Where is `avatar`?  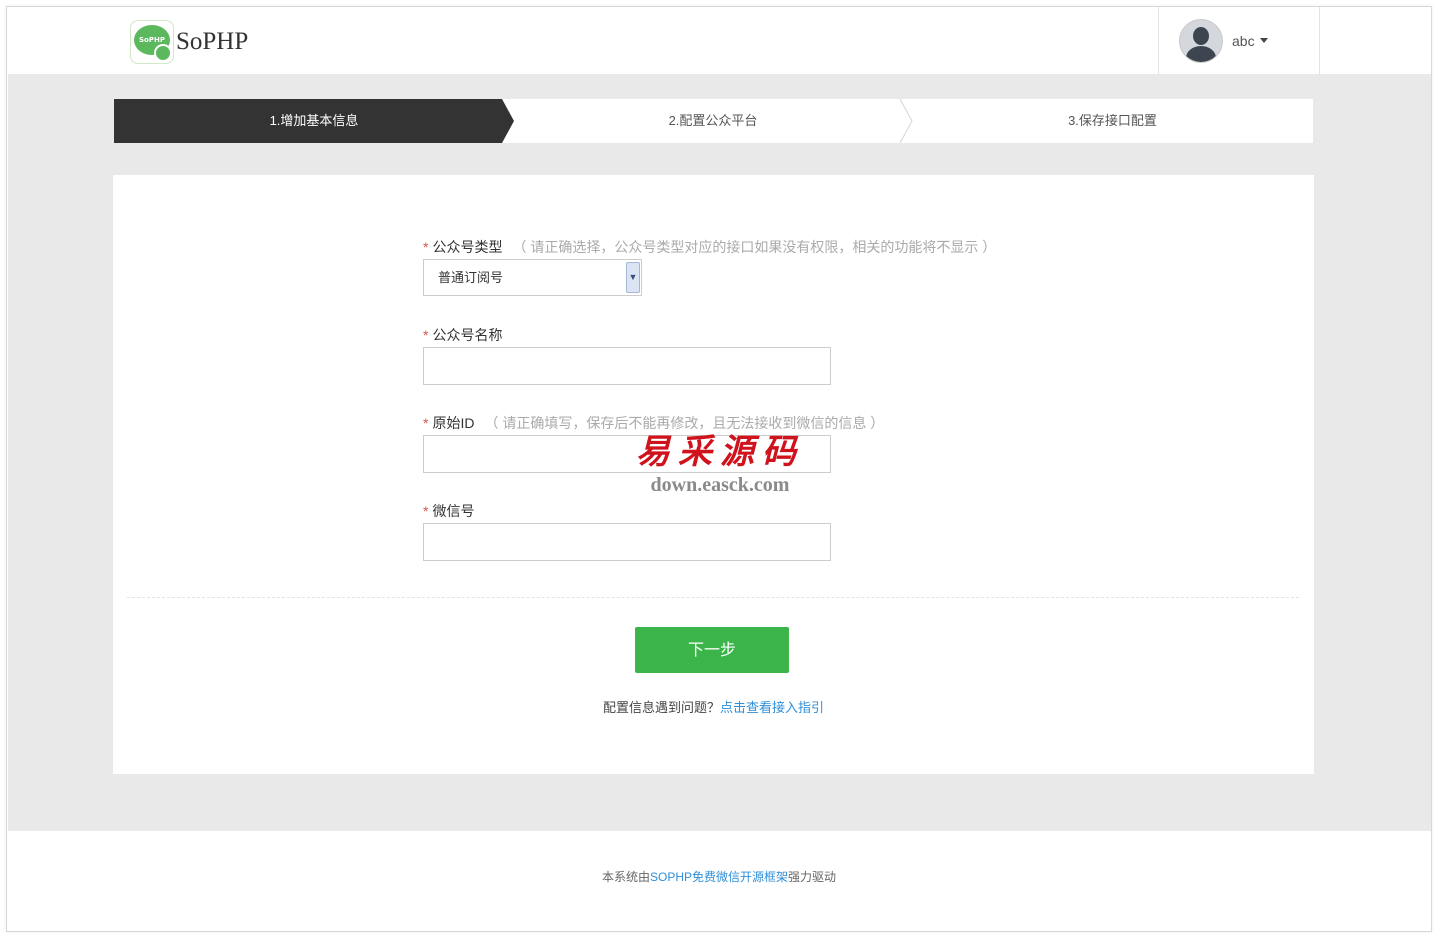
avatar is located at coordinates (1201, 40).